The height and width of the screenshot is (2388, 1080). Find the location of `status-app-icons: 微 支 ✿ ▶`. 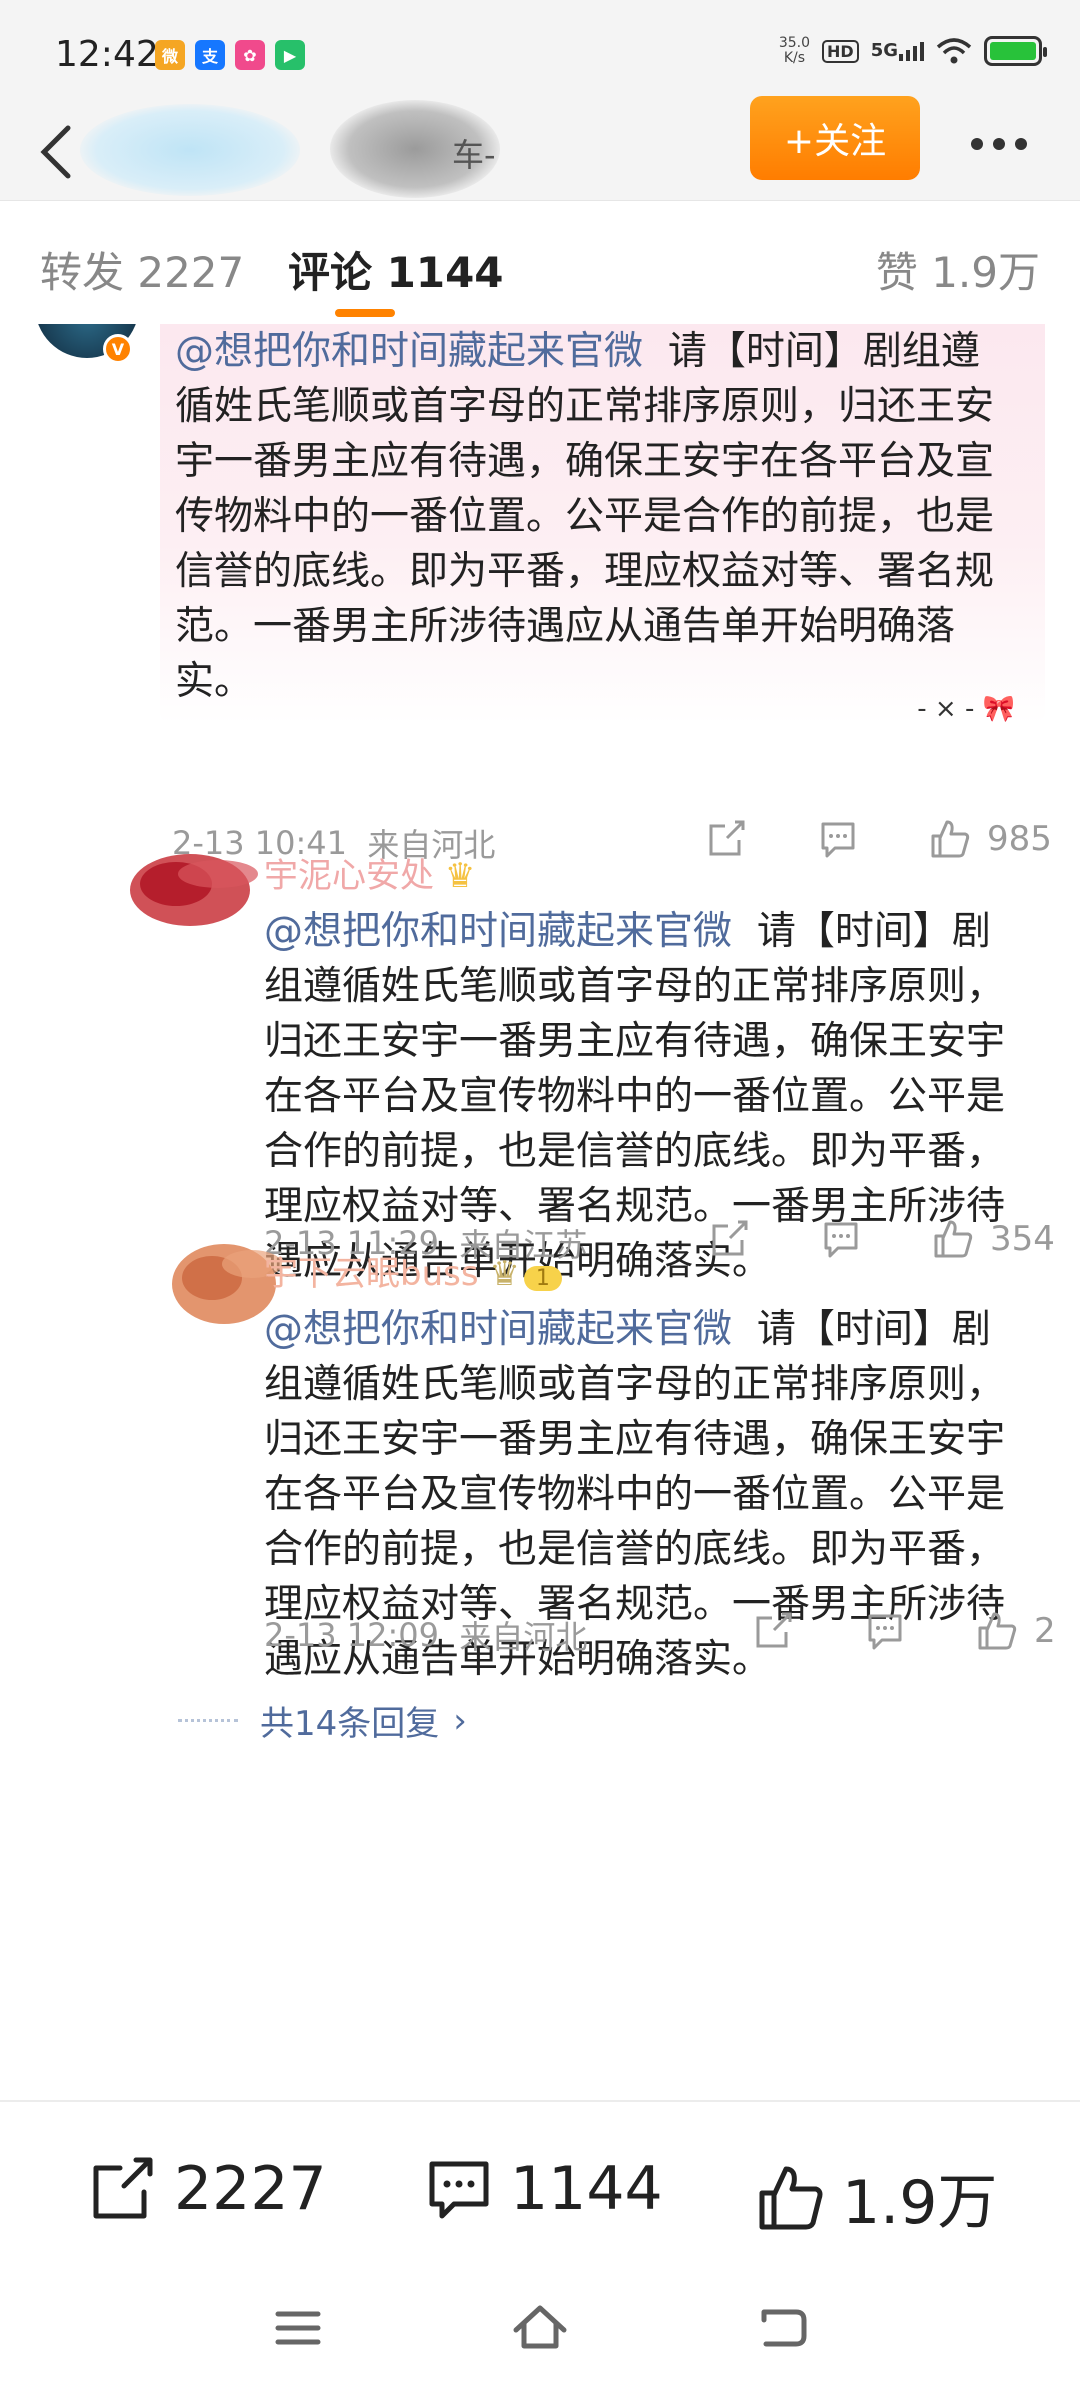

status-app-icons: 微 支 ✿ ▶ is located at coordinates (230, 55).